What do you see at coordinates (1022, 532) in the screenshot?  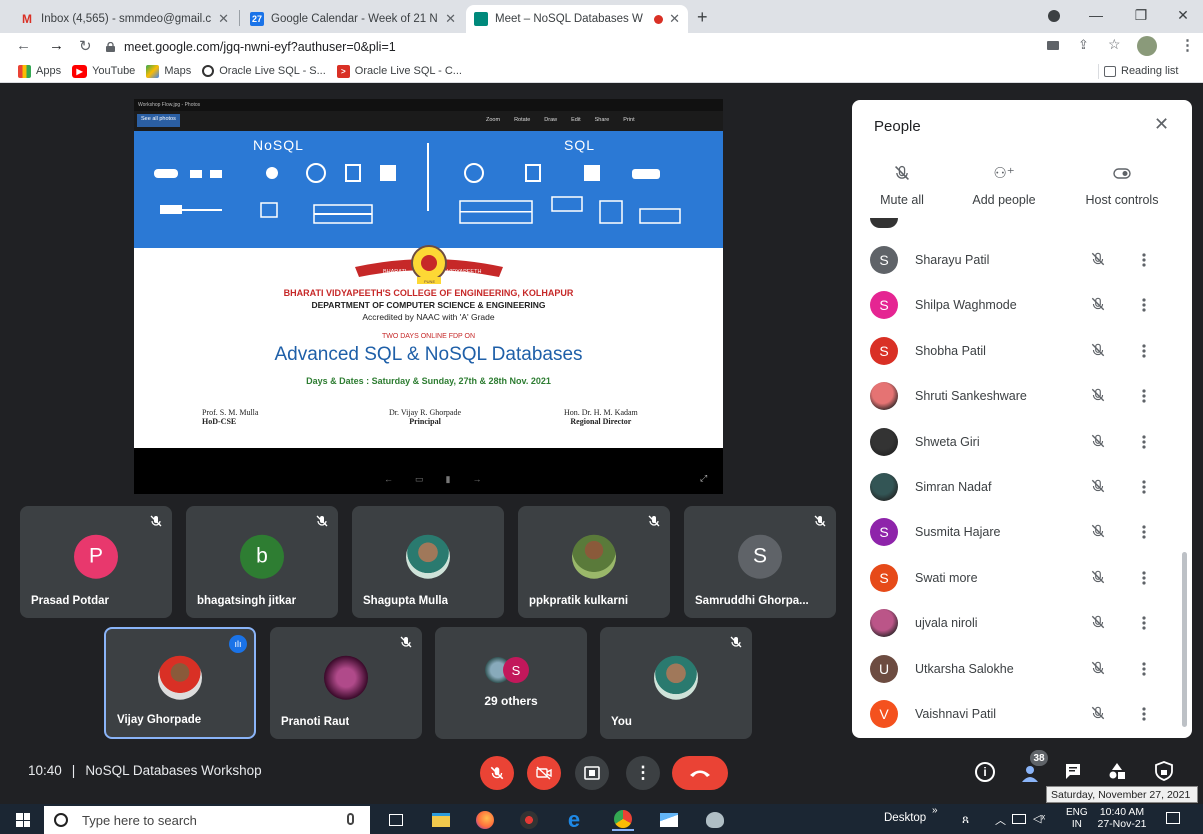 I see `participant-row: S Susmita Hajare` at bounding box center [1022, 532].